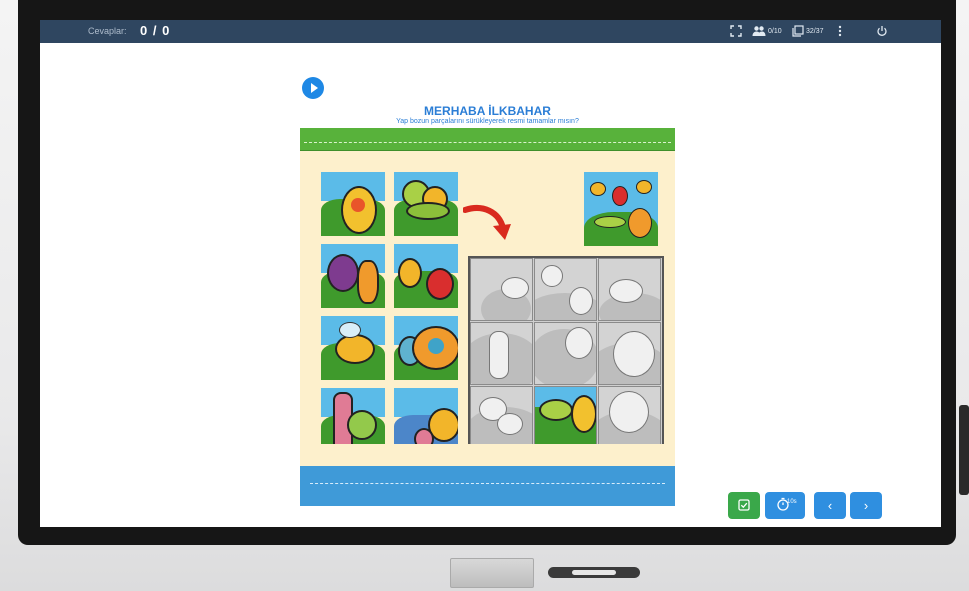 This screenshot has width=969, height=591. I want to click on more-vertical-icon, so click(840, 31).